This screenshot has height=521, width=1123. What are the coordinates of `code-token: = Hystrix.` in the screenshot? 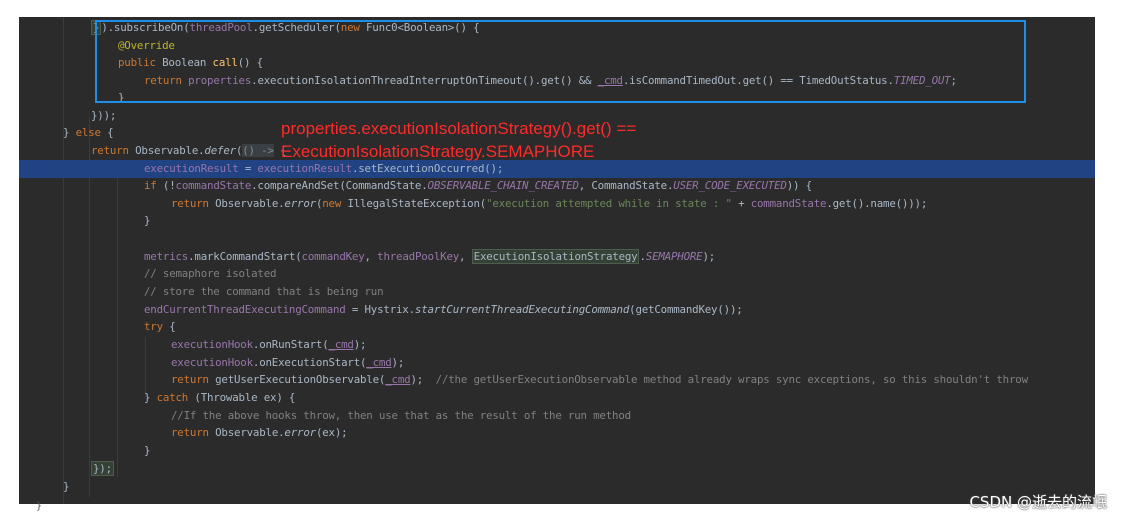 It's located at (380, 309).